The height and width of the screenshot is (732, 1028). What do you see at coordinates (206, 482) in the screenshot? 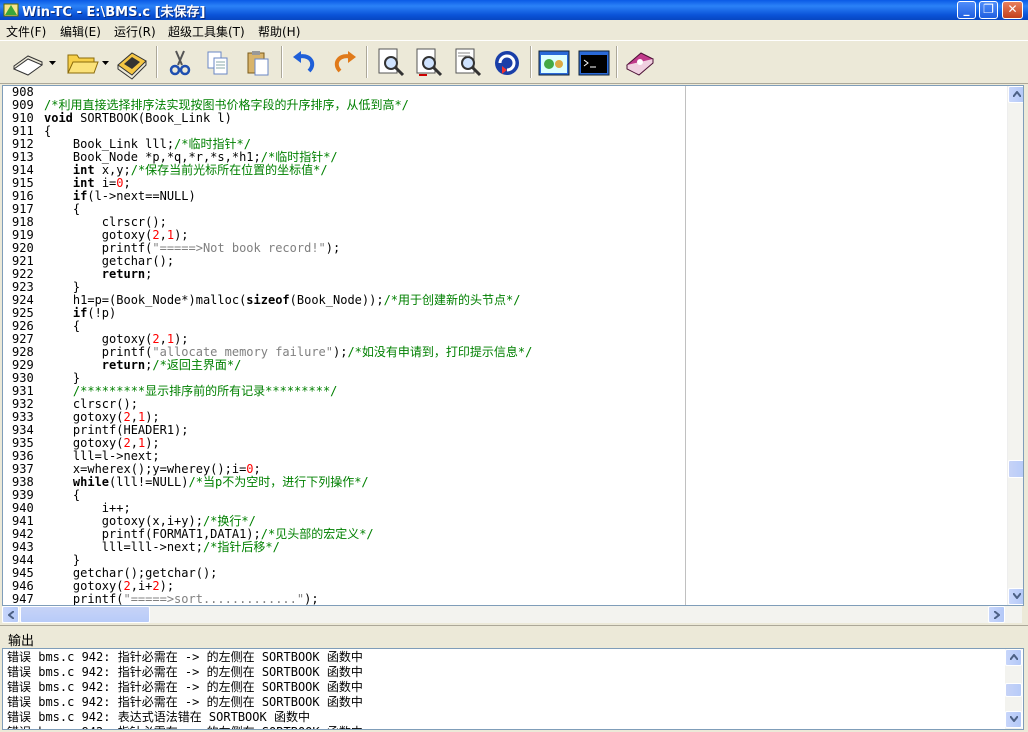
I see `code-text: while(lll!=NULL)/*当p不为空时，进行下列操作*/` at bounding box center [206, 482].